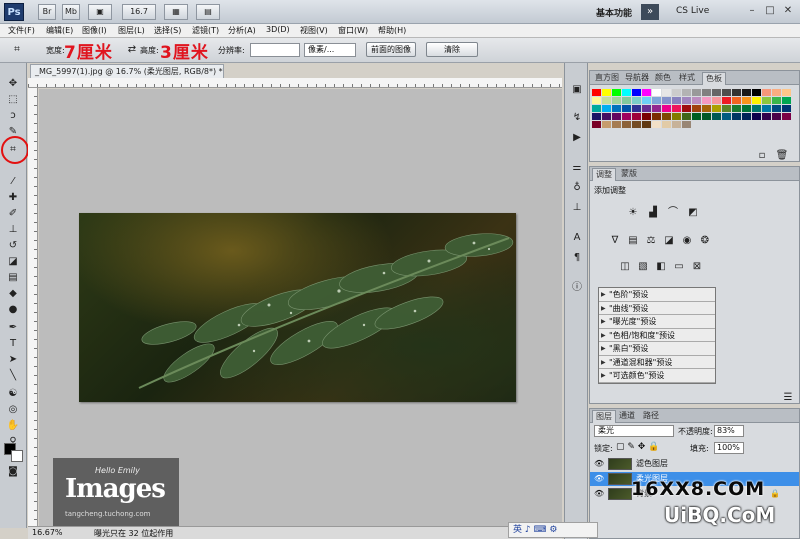 This screenshot has width=800, height=539. I want to click on menu-file: 文件(F), so click(21, 30).